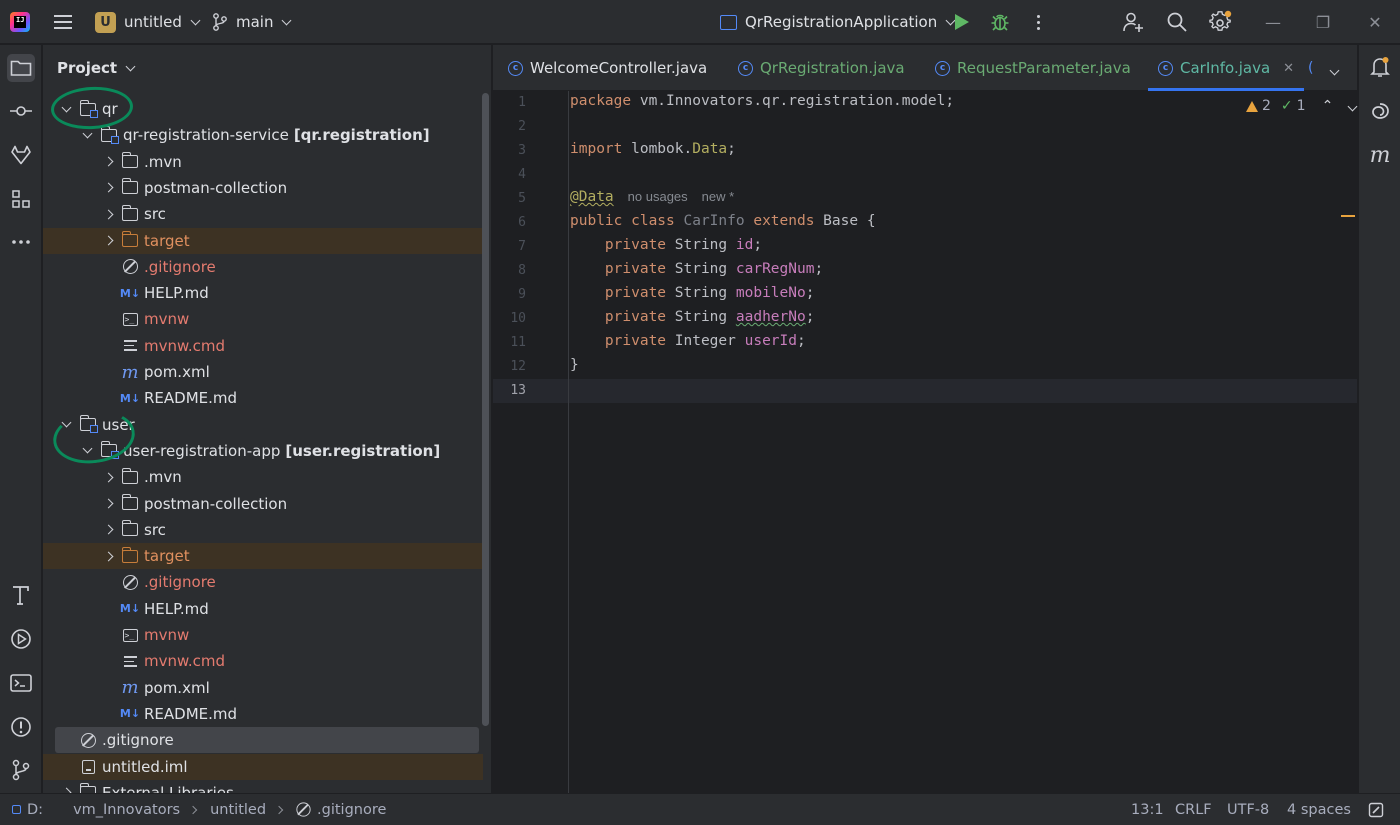 The height and width of the screenshot is (825, 1400). What do you see at coordinates (1376, 809) in the screenshot?
I see `lock-status` at bounding box center [1376, 809].